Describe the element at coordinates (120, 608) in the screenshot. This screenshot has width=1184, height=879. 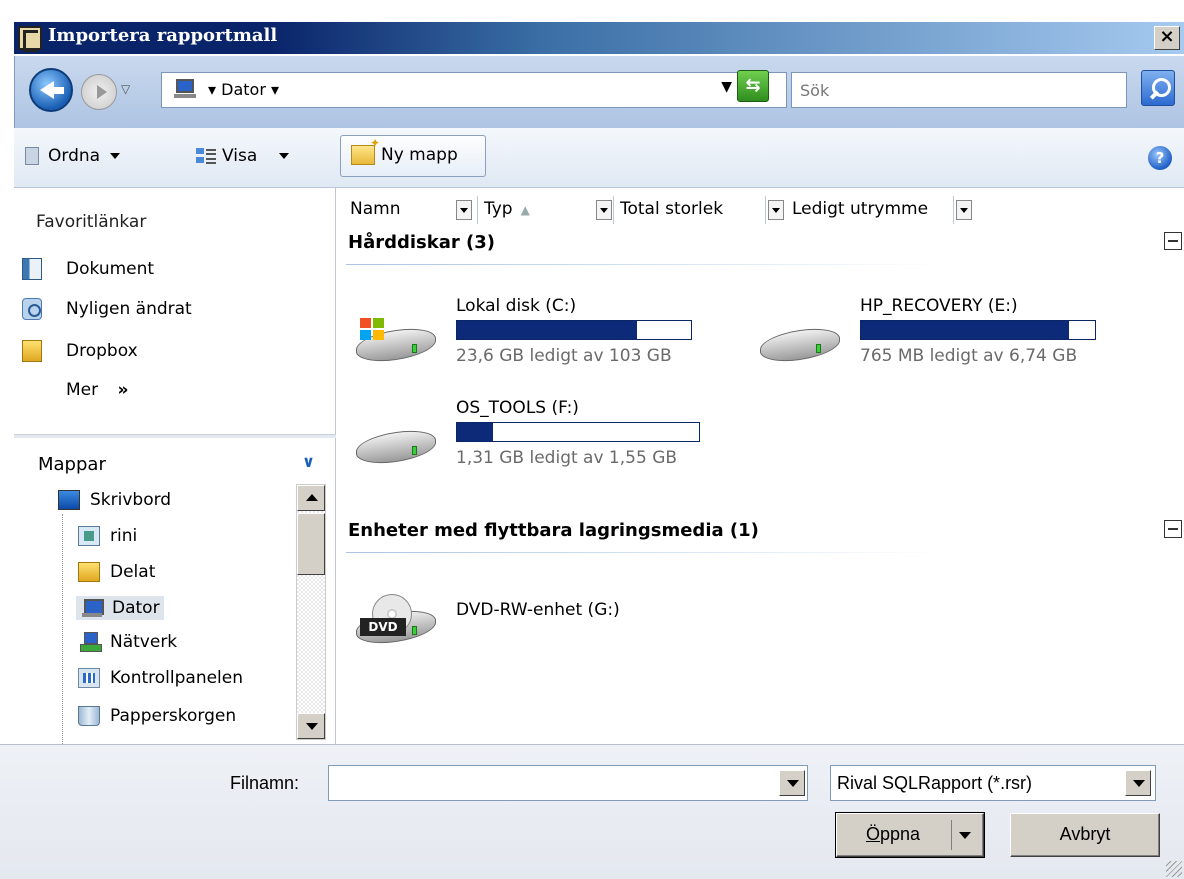
I see `tree-item-computer: Dator` at that location.